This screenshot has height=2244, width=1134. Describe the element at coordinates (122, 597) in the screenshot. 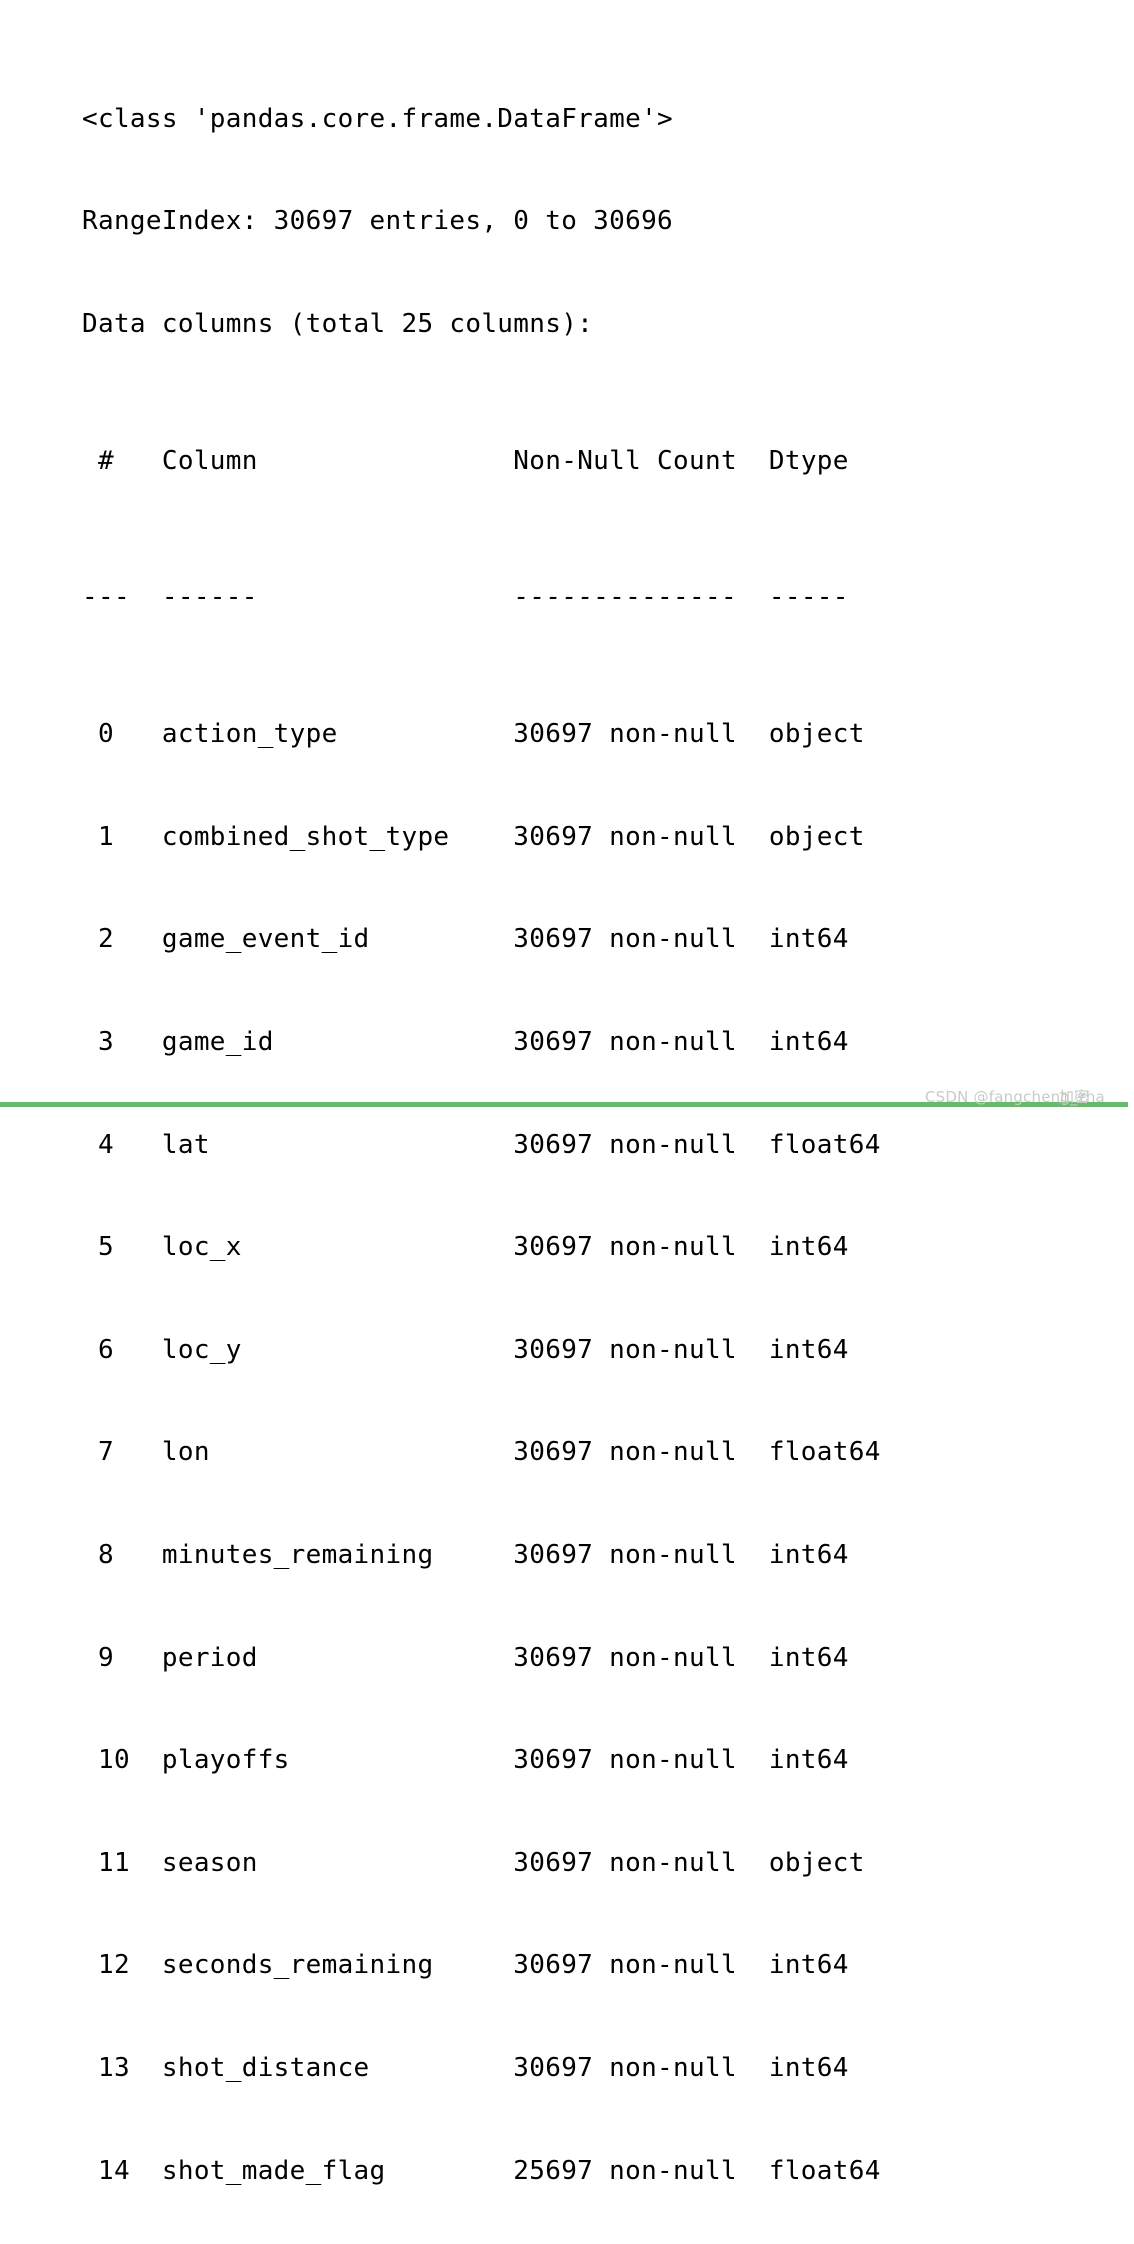

I see `rule-index: ---` at that location.